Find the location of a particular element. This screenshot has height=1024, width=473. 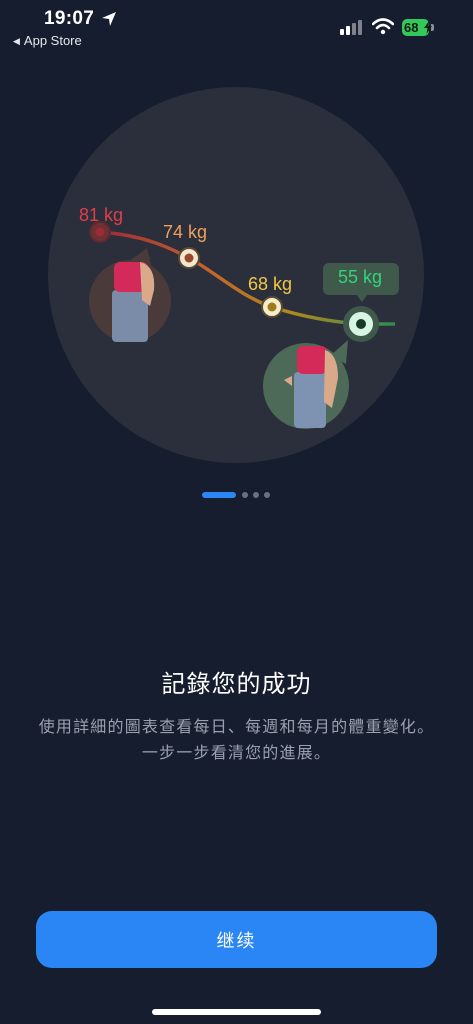

continue-button: 继续 is located at coordinates (236, 939).